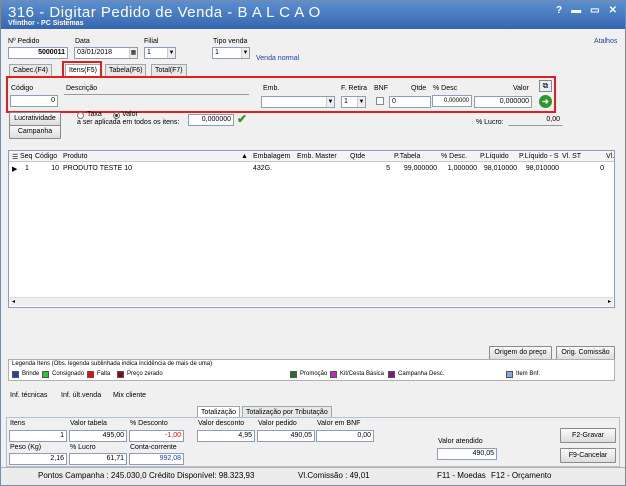 Image resolution: width=626 pixels, height=486 pixels. I want to click on taxa-radio, so click(80, 115).